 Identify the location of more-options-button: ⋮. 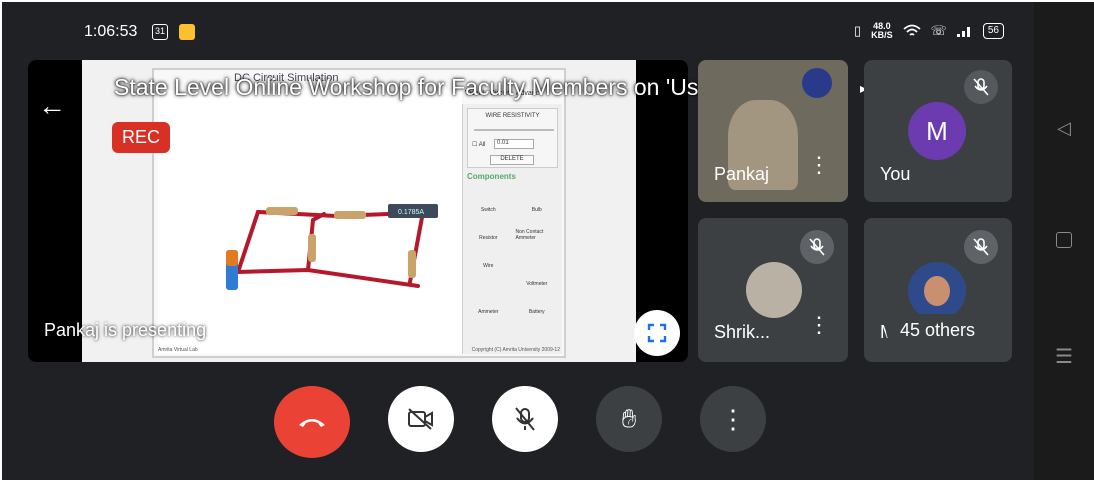
(733, 419).